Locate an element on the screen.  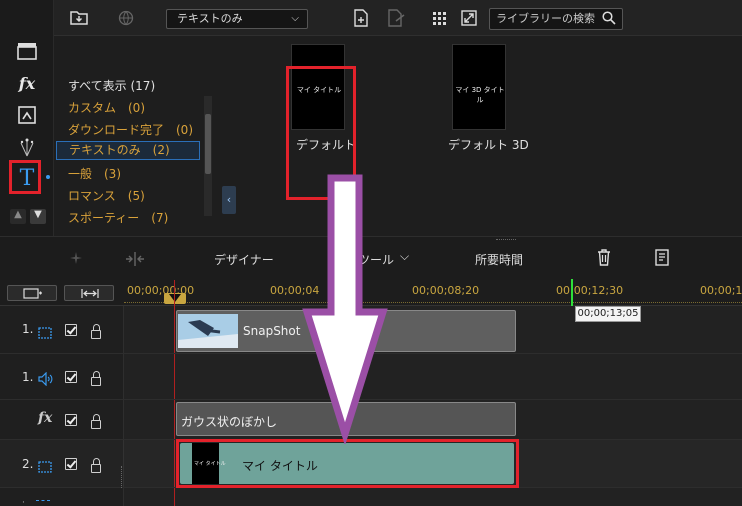
thumbnail-text: マイ 3D タイトル is located at coordinates (480, 95).